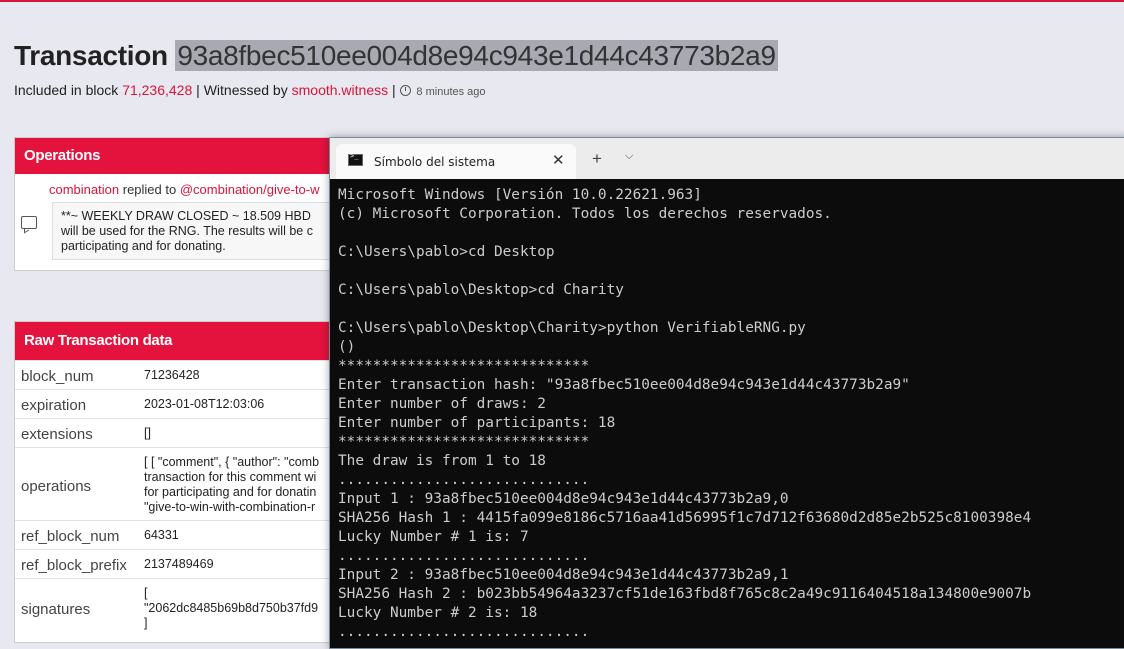 This screenshot has height=649, width=1124. I want to click on row-key: block_num, so click(57, 376).